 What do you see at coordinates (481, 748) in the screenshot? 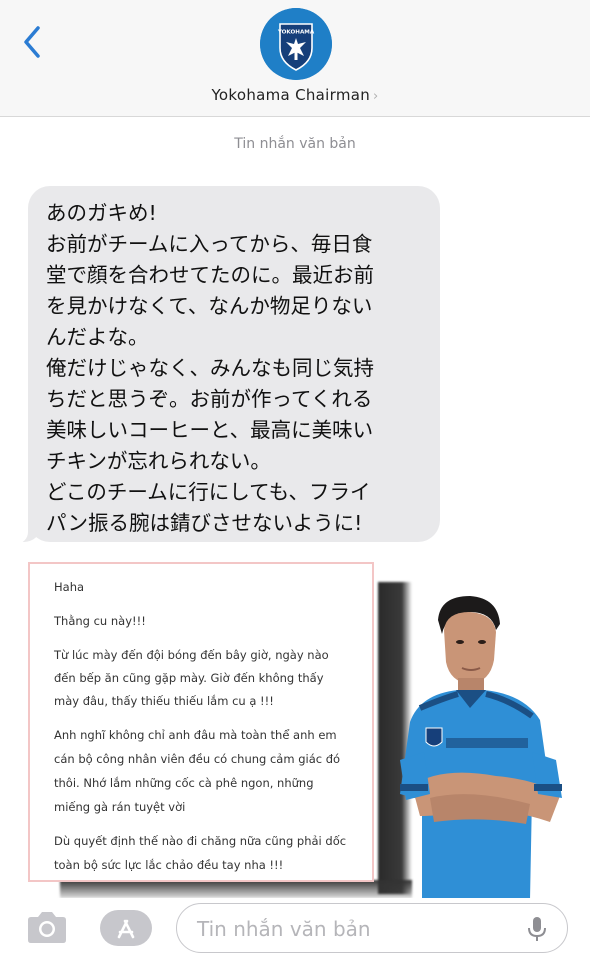
I see `football-player-image` at bounding box center [481, 748].